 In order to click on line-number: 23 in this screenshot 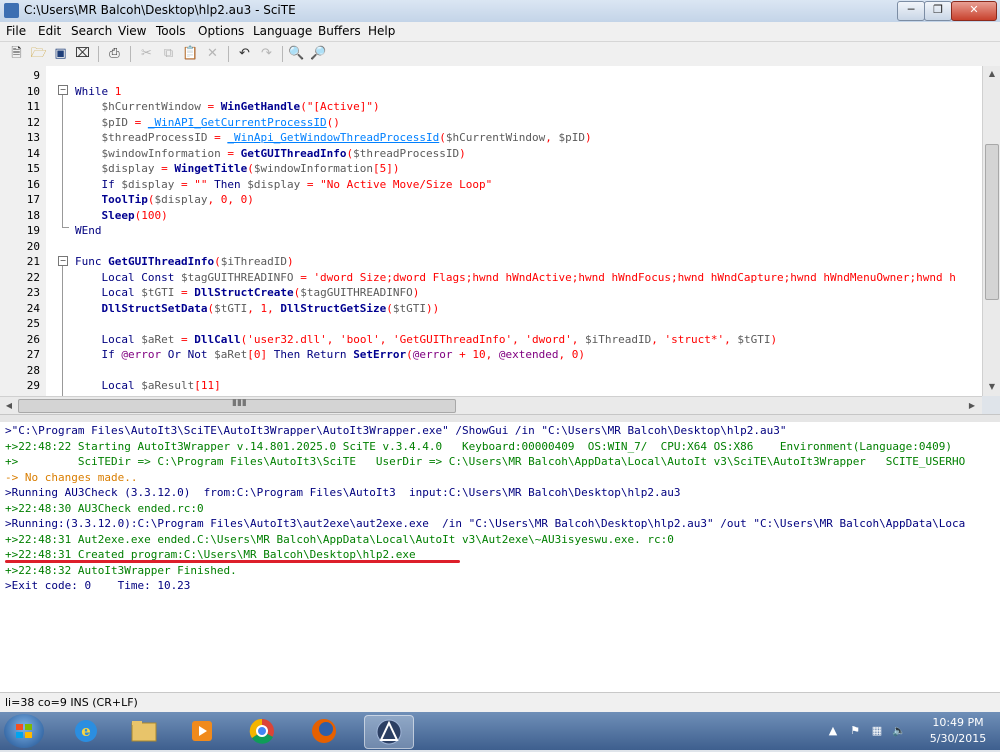, I will do `click(33, 292)`.